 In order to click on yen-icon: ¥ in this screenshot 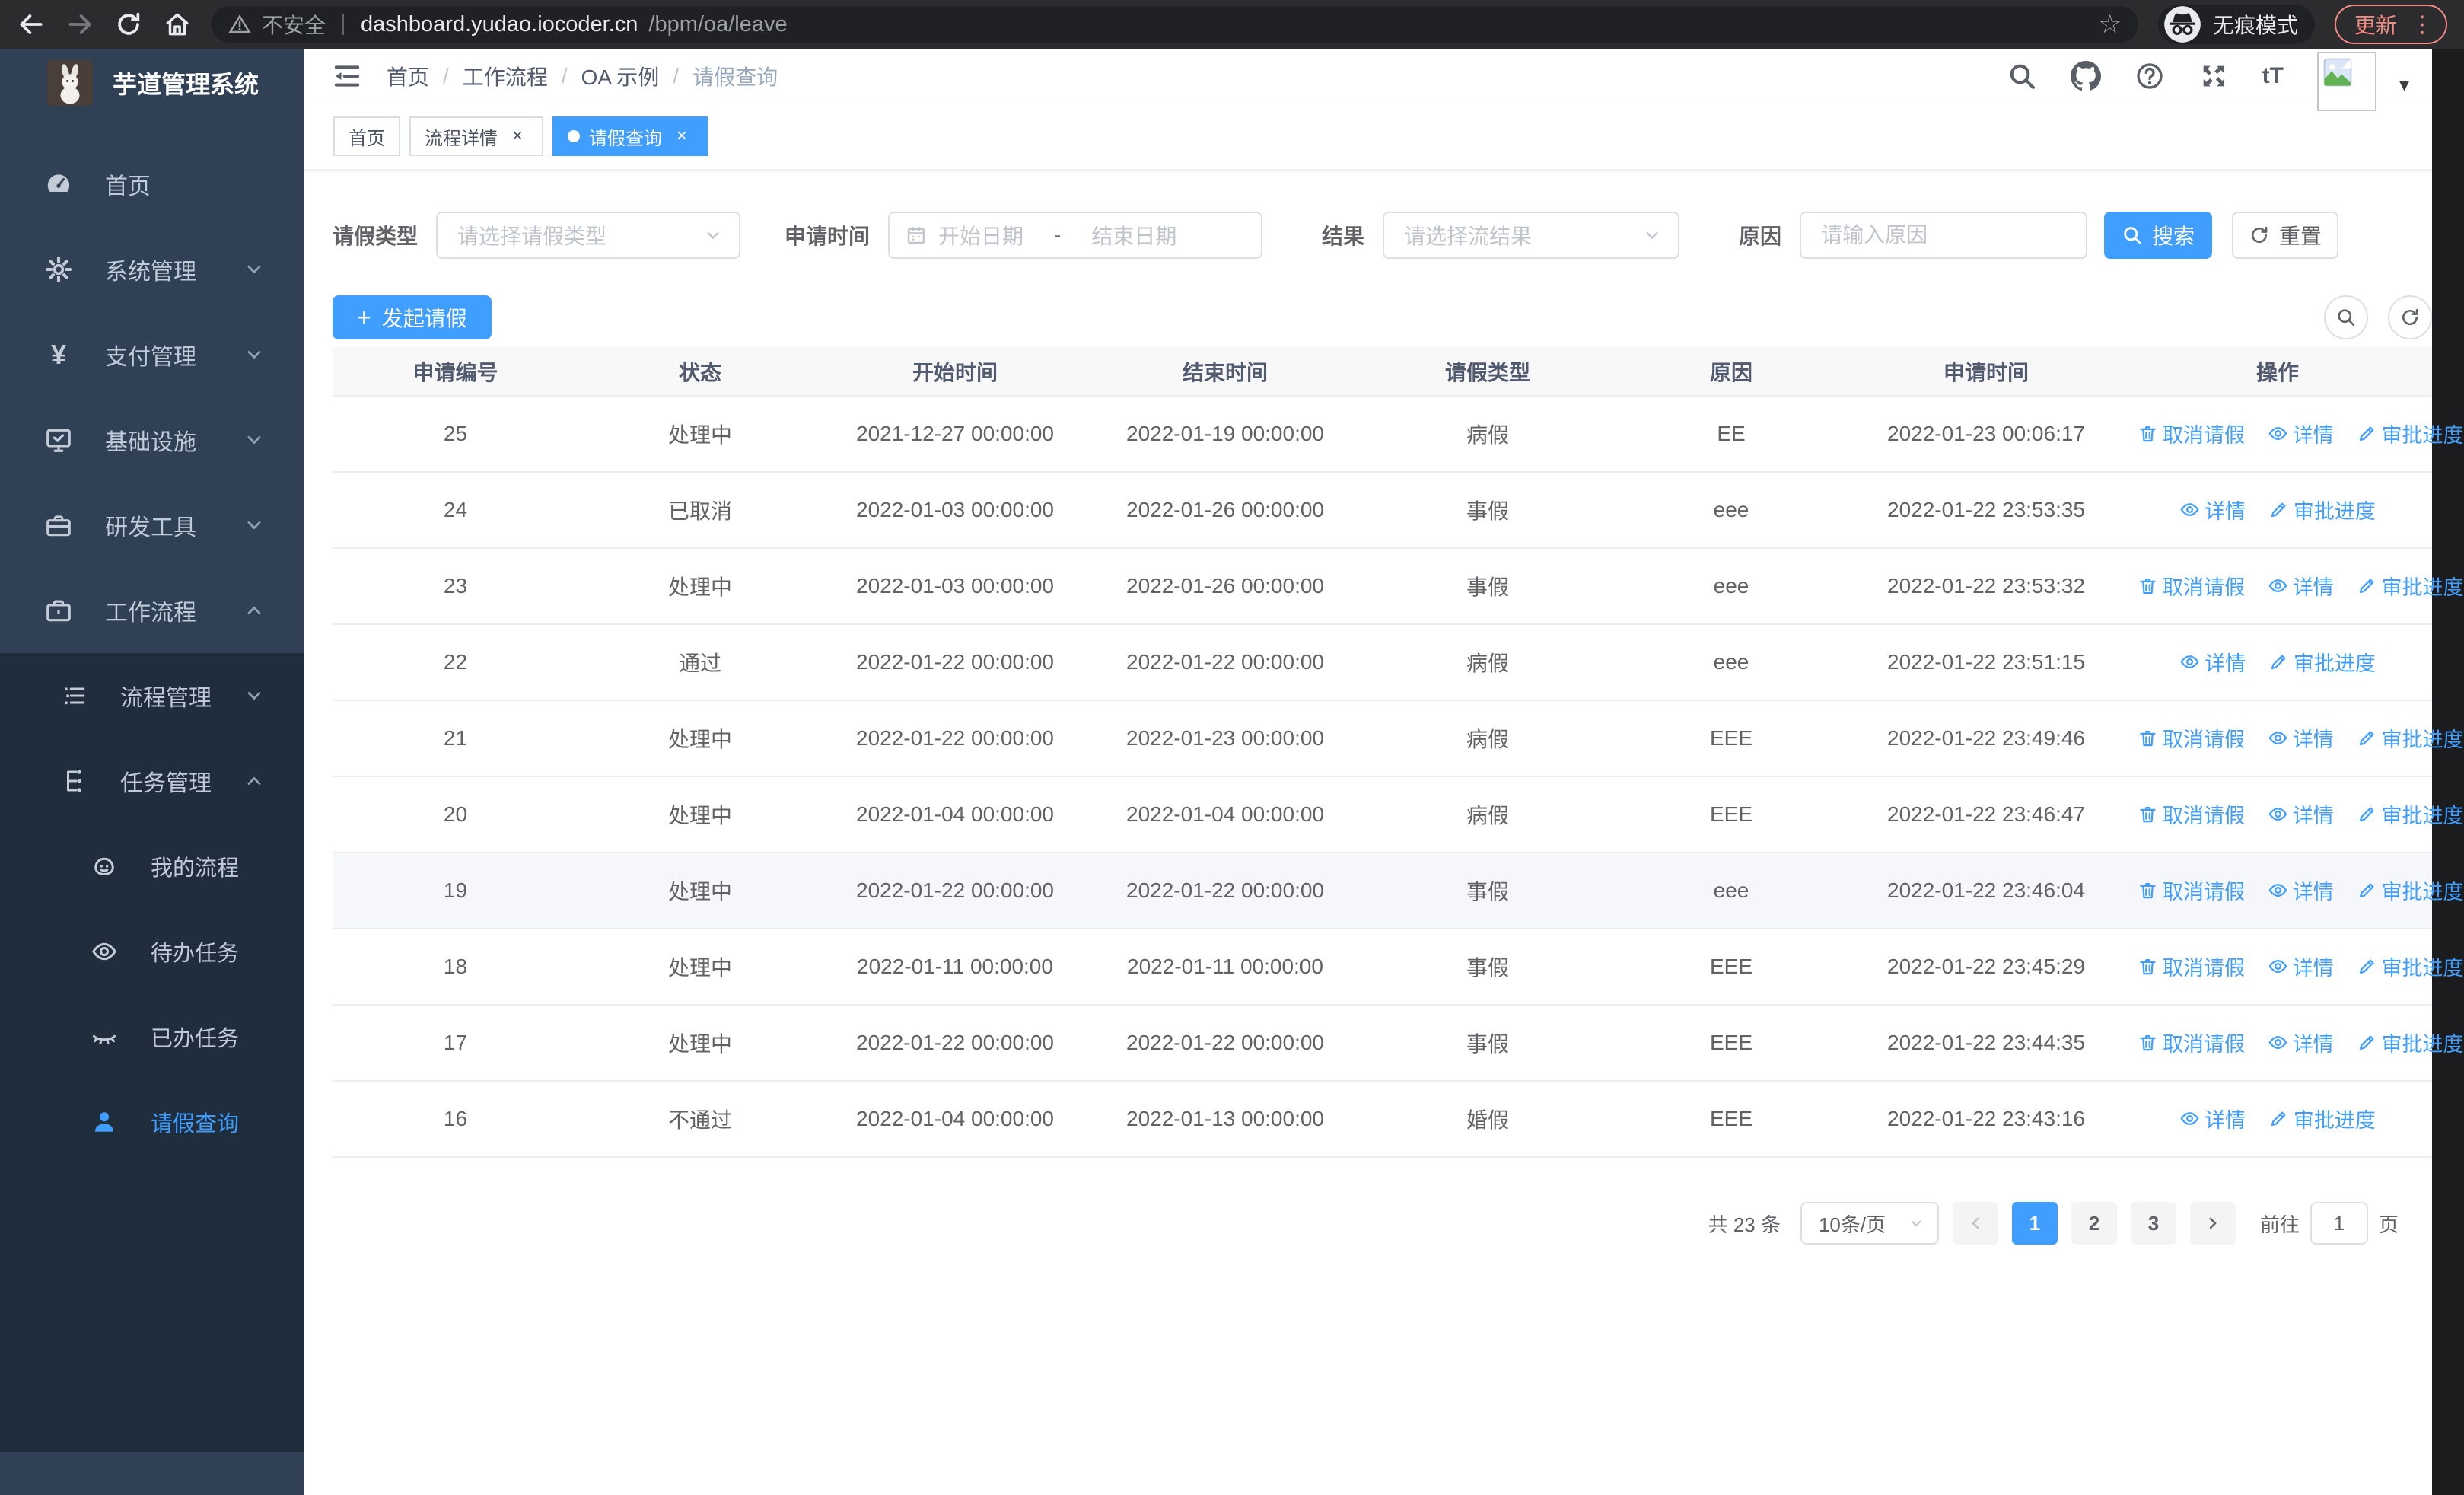, I will do `click(58, 354)`.